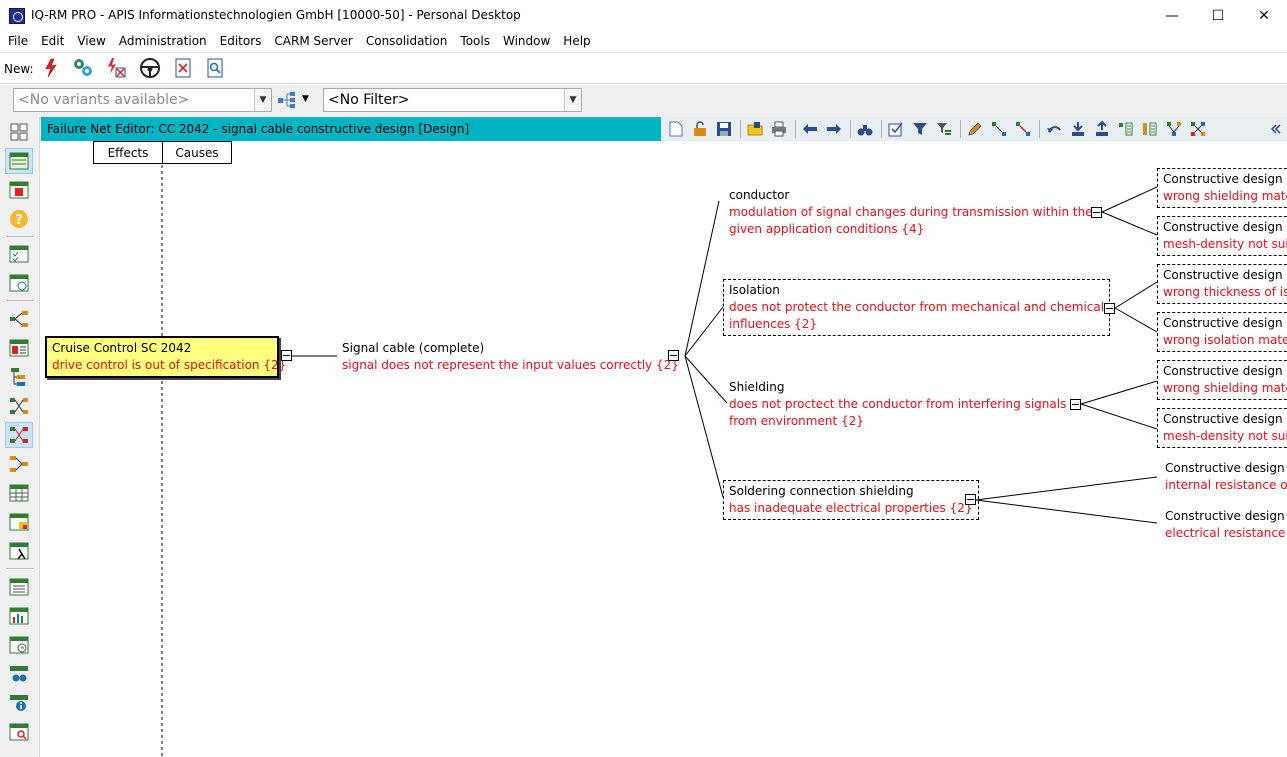 The height and width of the screenshot is (757, 1287). What do you see at coordinates (19, 319) in the screenshot?
I see `structure-tree-icon` at bounding box center [19, 319].